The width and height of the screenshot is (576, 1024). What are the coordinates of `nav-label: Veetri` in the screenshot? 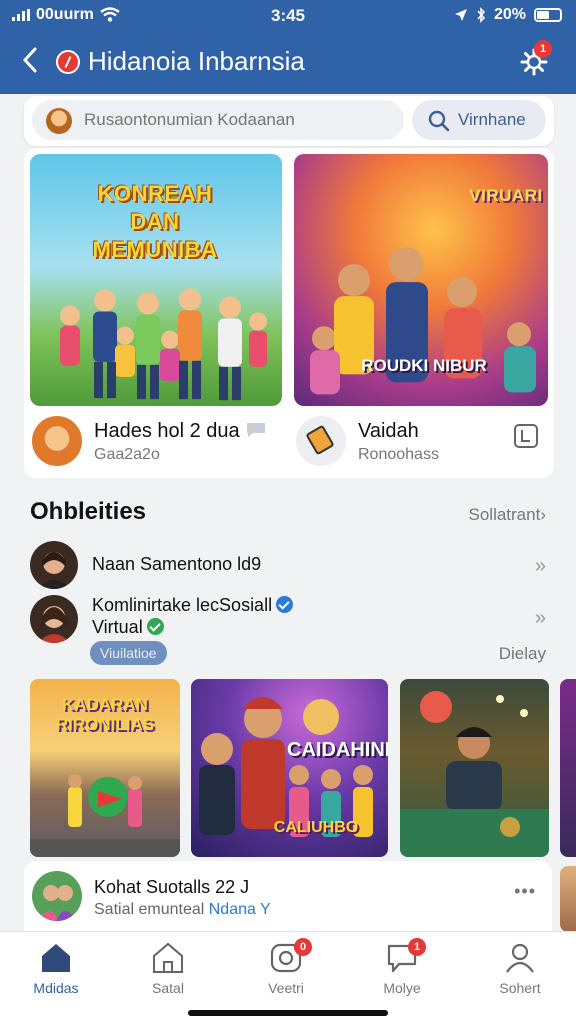 It's located at (286, 988).